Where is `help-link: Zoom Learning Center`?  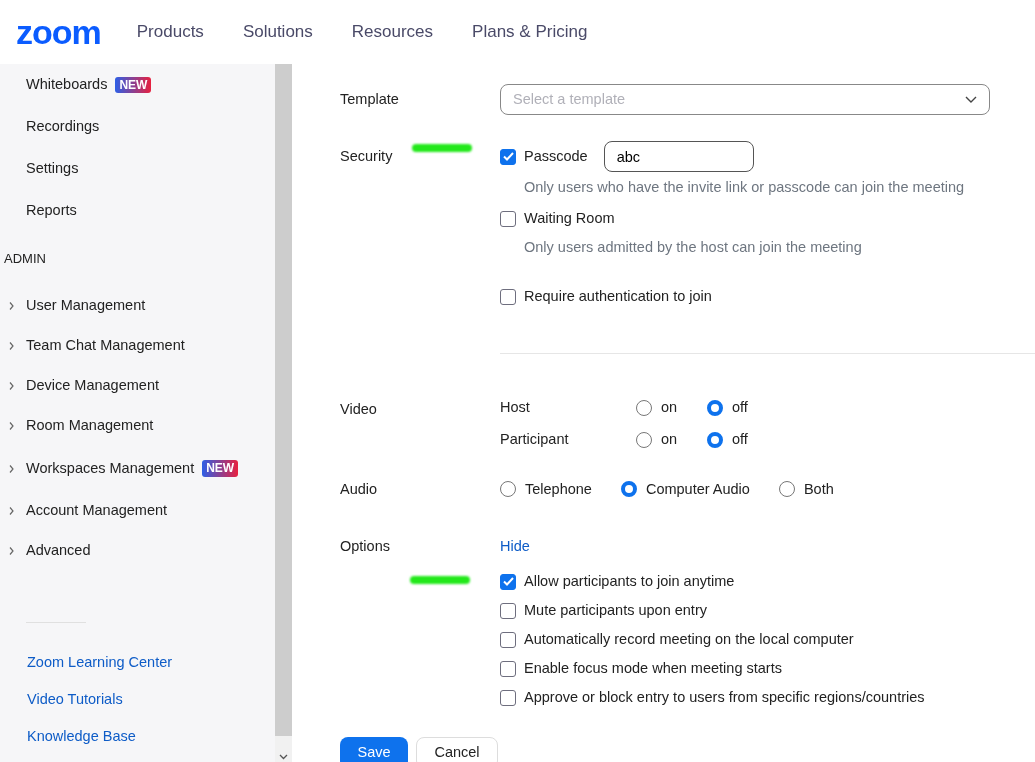
help-link: Zoom Learning Center is located at coordinates (137, 662).